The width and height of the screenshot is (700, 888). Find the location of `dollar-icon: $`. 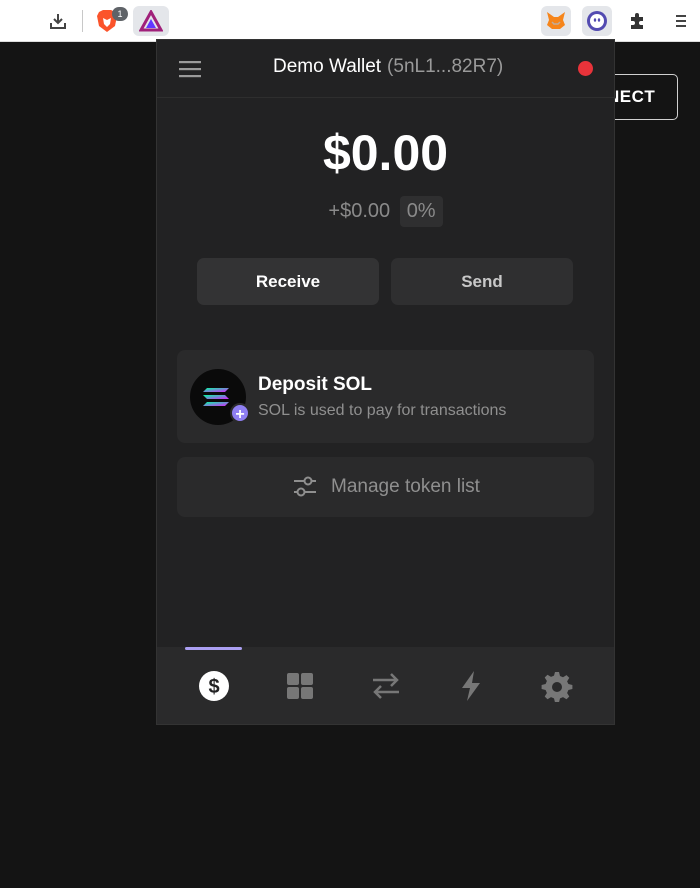

dollar-icon: $ is located at coordinates (214, 686).